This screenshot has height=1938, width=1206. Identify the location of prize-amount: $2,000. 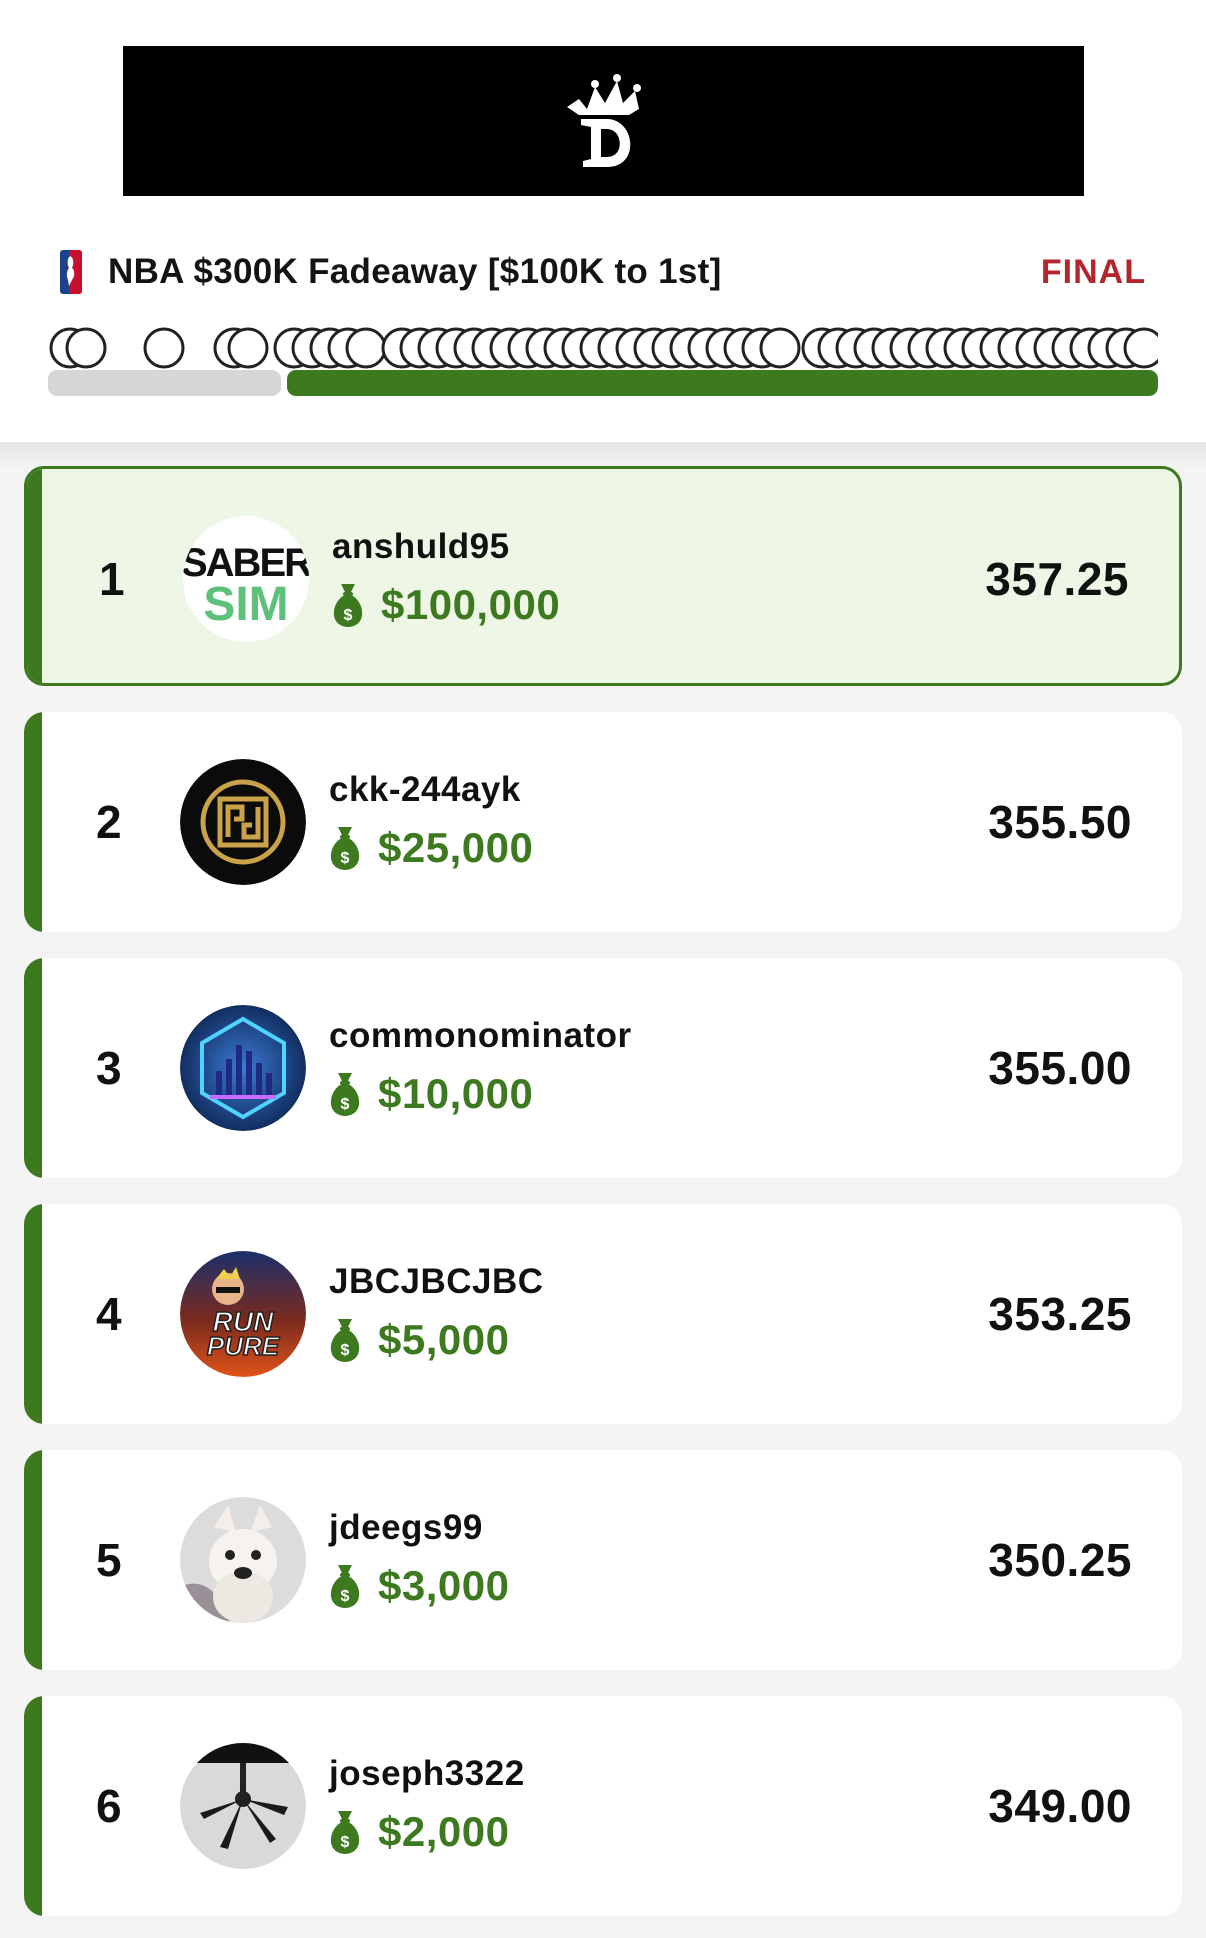
(444, 1831).